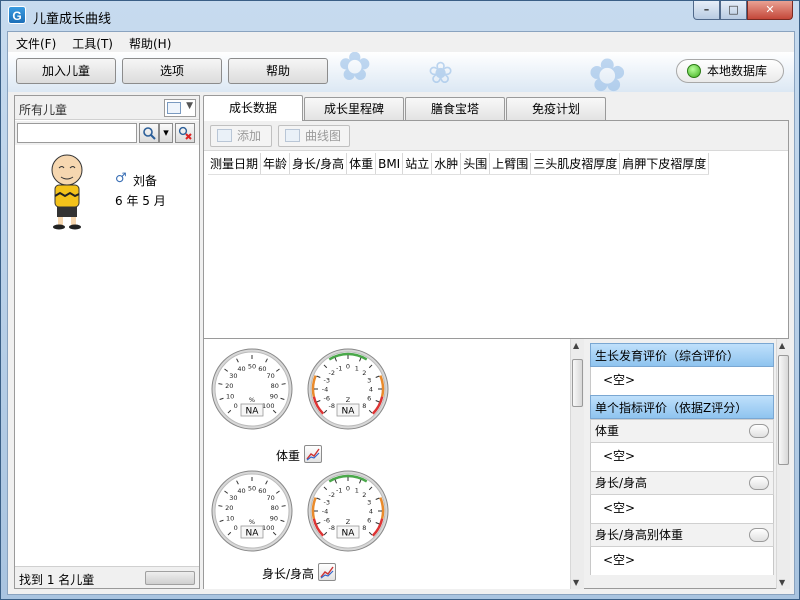  Describe the element at coordinates (476, 163) in the screenshot. I see `column-header: 头围` at that location.